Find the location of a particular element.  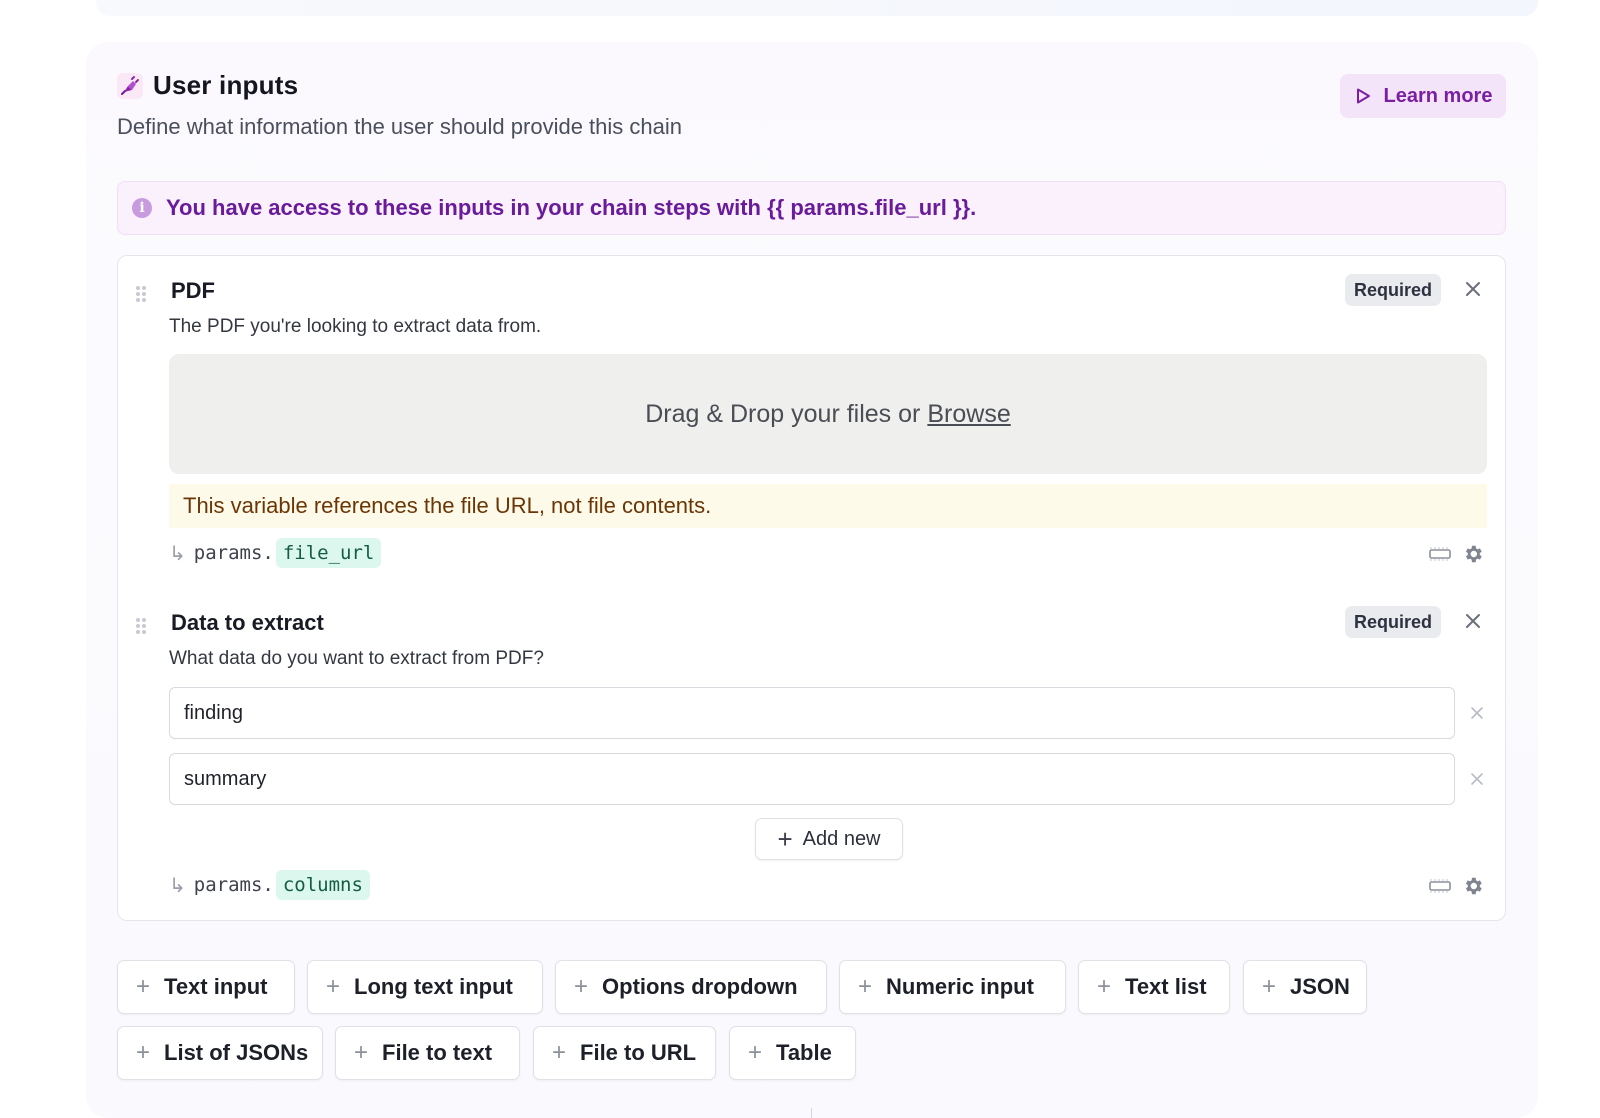

add-list-of-jsons-button: + List of JSONs is located at coordinates (220, 1053).